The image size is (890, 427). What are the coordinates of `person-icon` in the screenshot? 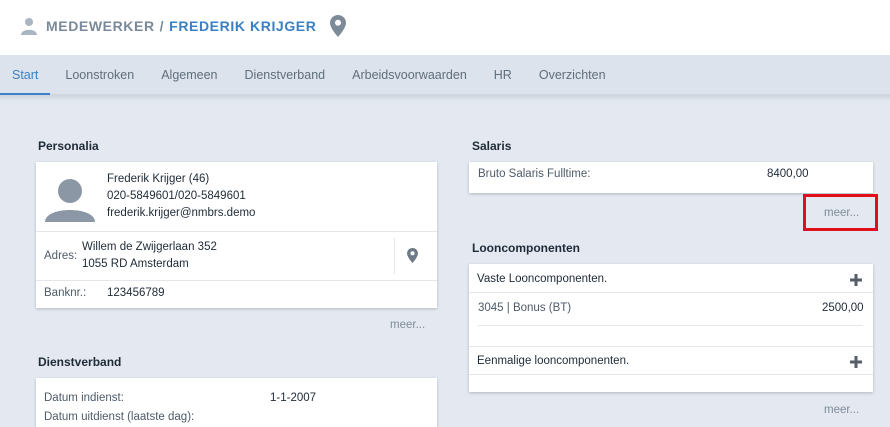 It's located at (29, 26).